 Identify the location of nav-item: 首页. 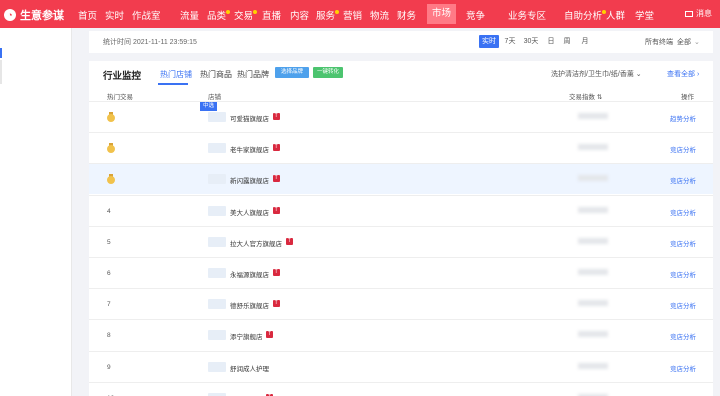
(87, 15).